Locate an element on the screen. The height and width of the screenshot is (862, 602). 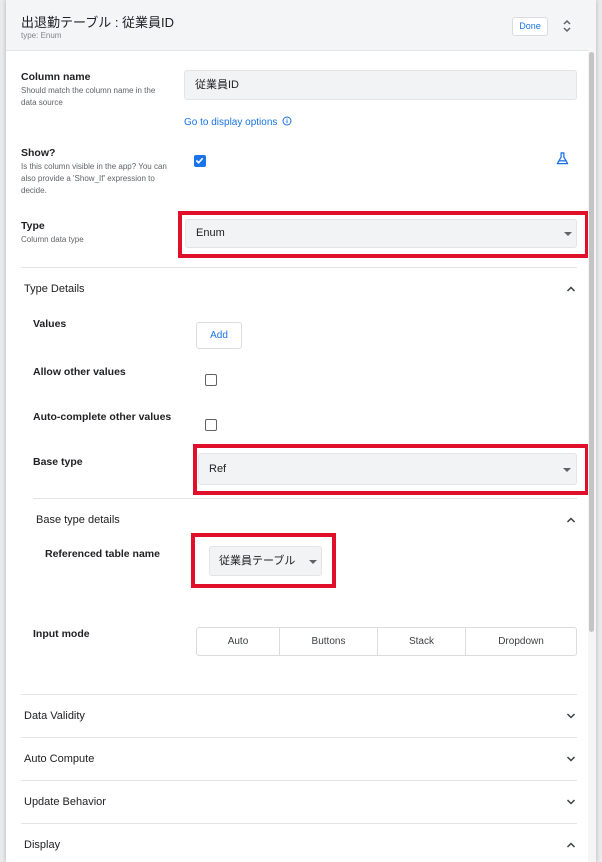
panel-title: 出退勤テーブル : 従業員ID is located at coordinates (98, 22).